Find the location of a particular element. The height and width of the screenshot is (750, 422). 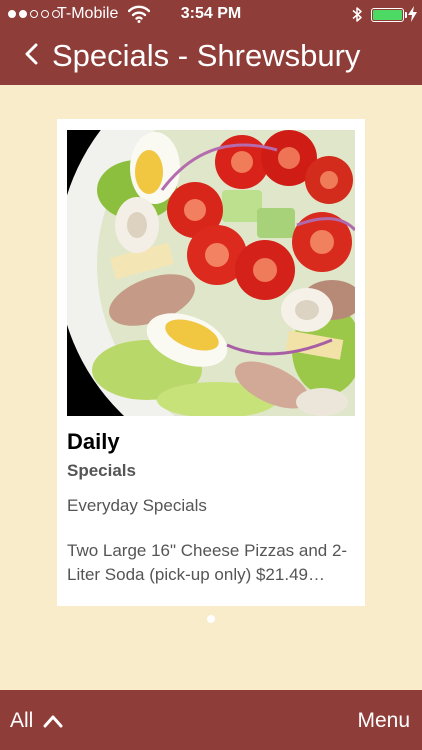

page-indicator-dot is located at coordinates (211, 619).